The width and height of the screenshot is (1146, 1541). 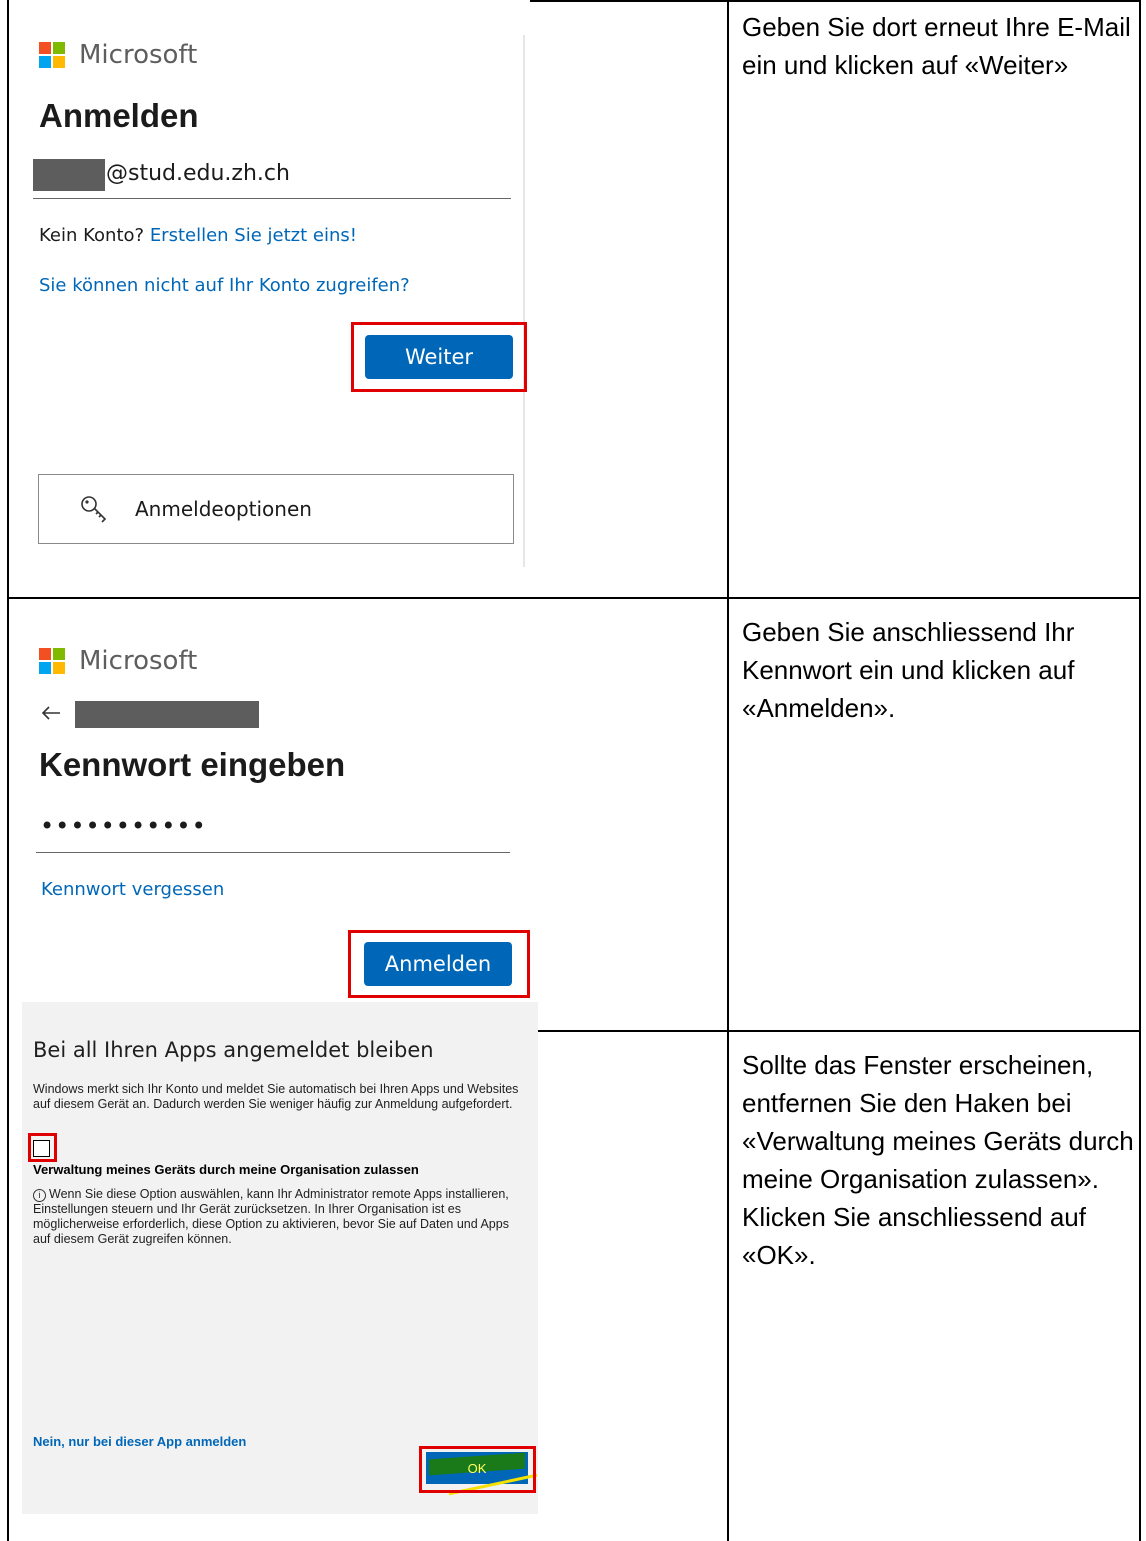 What do you see at coordinates (51, 713) in the screenshot?
I see `back-arrow-icon` at bounding box center [51, 713].